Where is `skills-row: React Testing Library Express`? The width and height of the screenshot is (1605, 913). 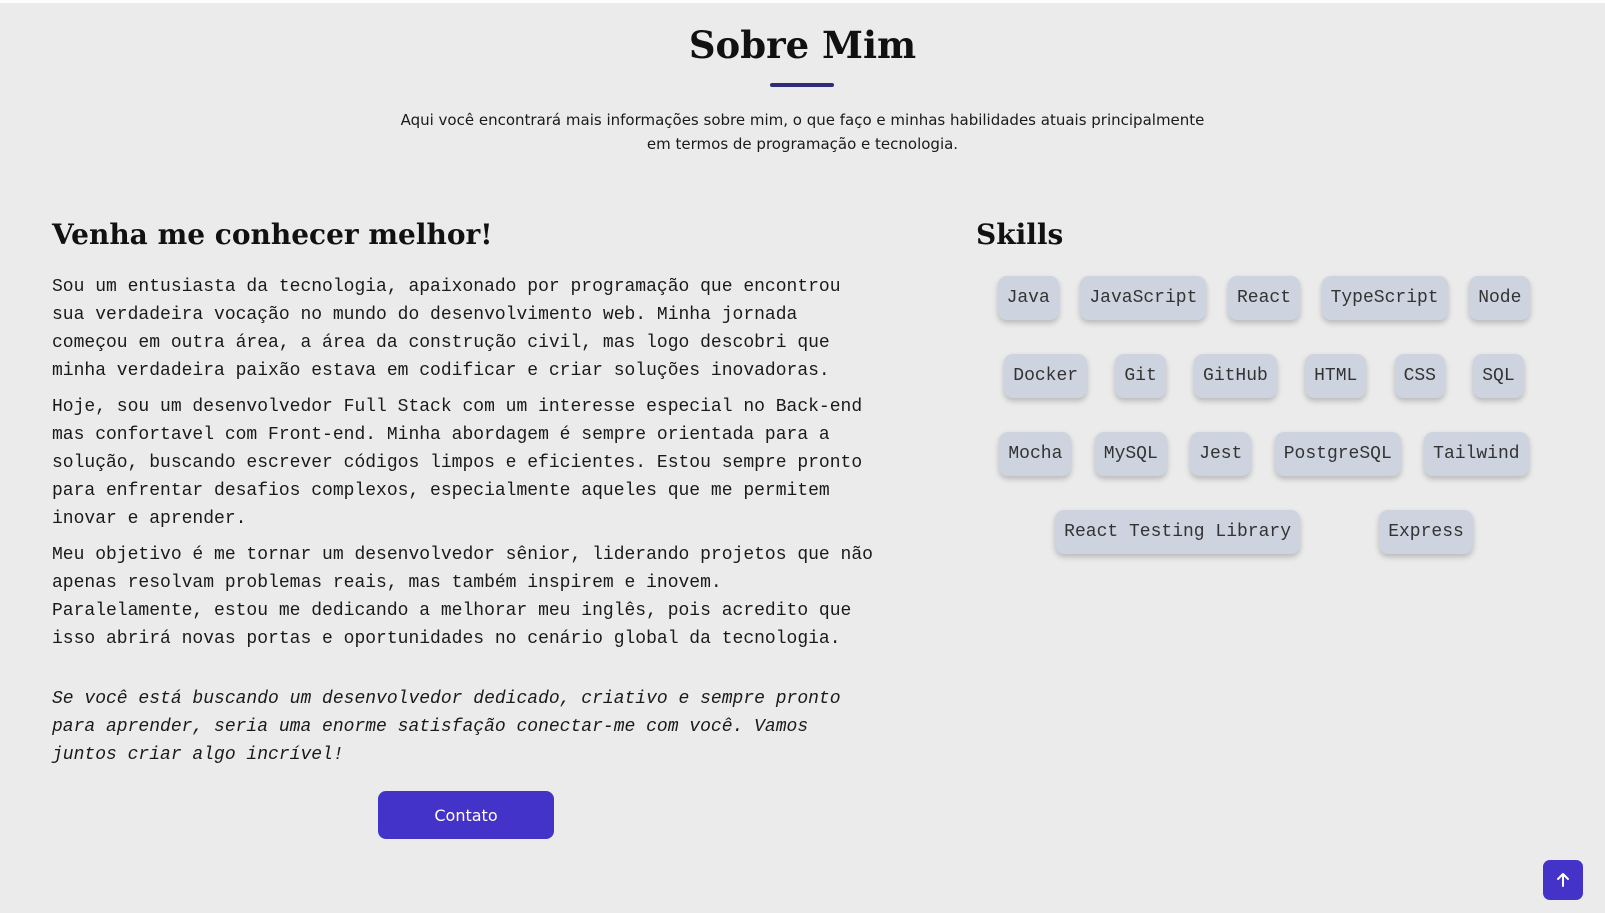
skills-row: React Testing Library Express is located at coordinates (1264, 532).